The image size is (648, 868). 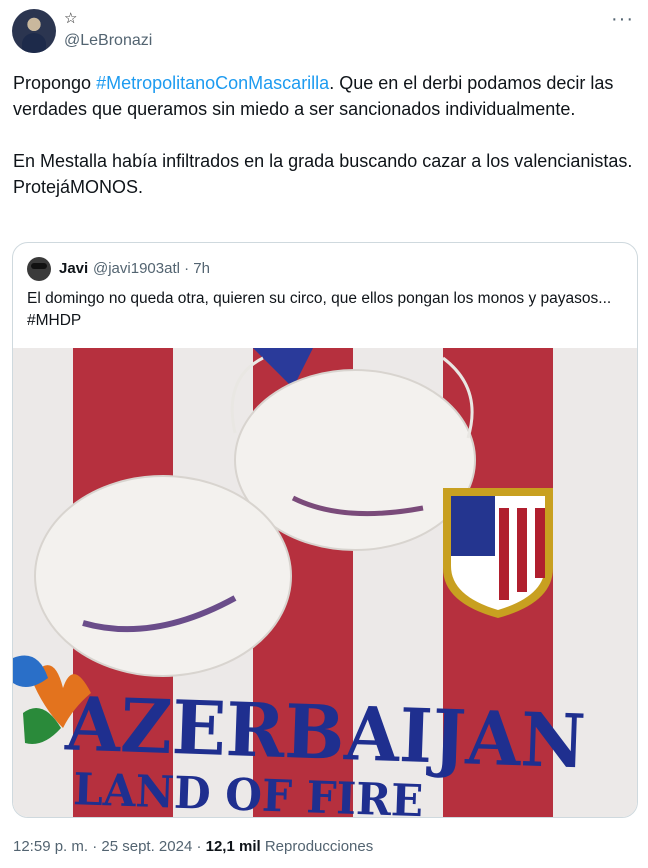 I want to click on hashtag-link: #MetropolitanoConMascarilla, so click(x=212, y=83).